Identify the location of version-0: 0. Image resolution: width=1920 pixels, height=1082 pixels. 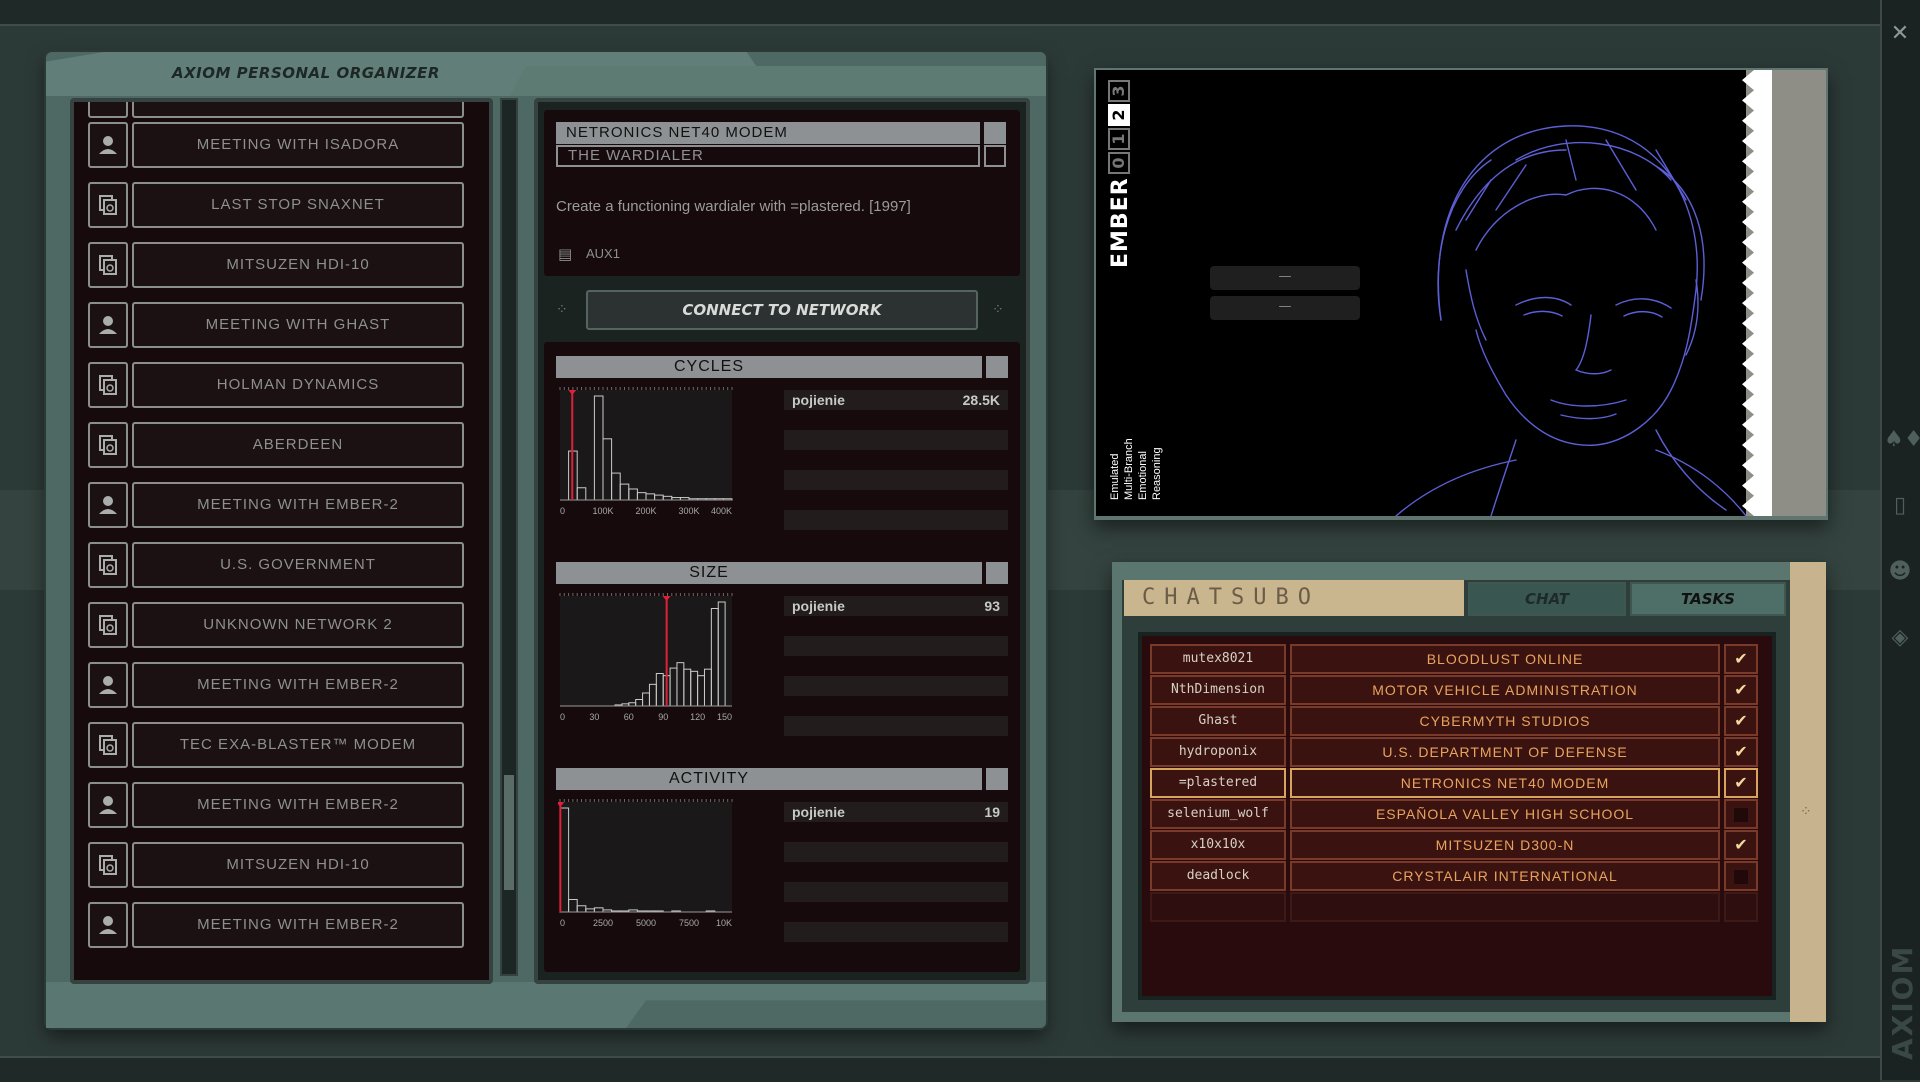
(1119, 163).